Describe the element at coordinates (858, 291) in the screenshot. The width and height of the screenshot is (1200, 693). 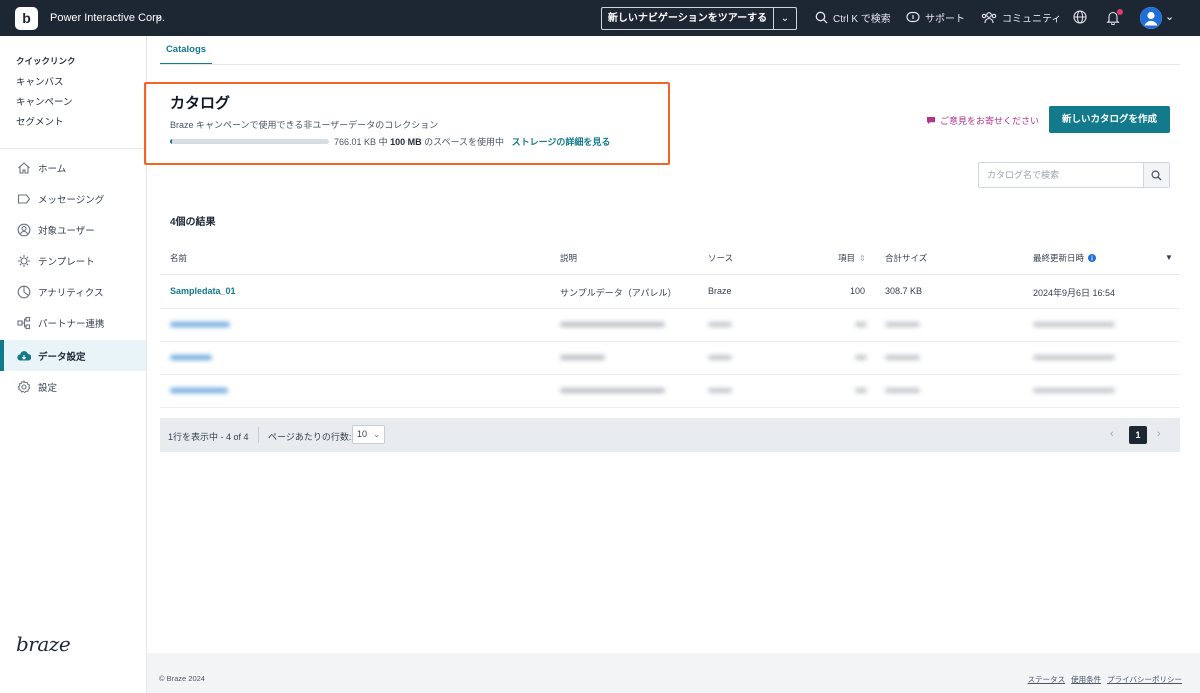
I see `cell-items: 100` at that location.